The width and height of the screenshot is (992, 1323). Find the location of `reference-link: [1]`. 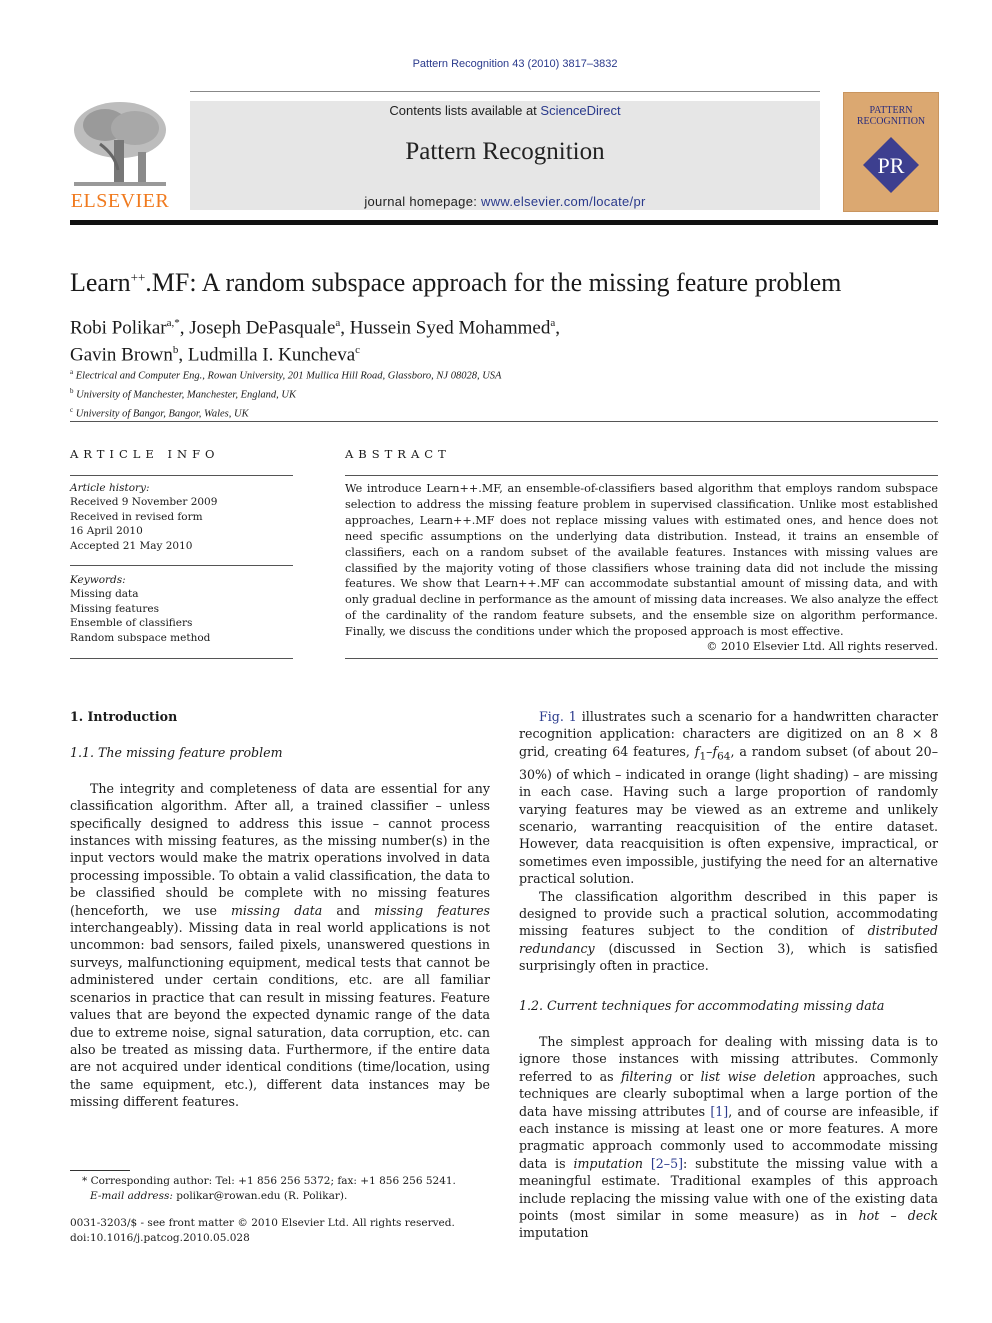

reference-link: [1] is located at coordinates (719, 1111).